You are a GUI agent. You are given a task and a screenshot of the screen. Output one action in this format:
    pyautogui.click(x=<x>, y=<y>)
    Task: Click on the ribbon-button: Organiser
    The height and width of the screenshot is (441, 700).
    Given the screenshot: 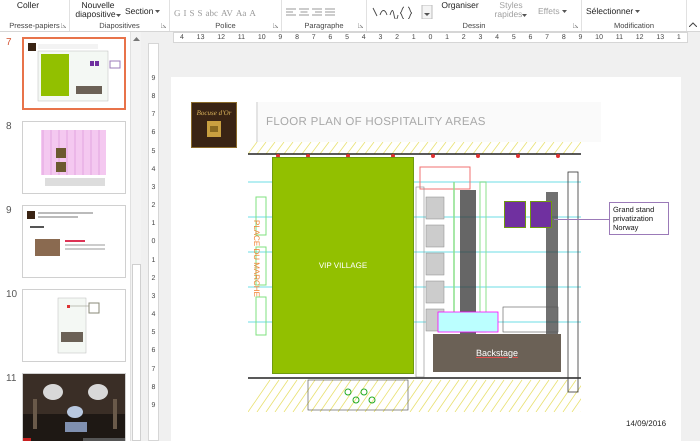 What is the action you would take?
    pyautogui.click(x=460, y=5)
    